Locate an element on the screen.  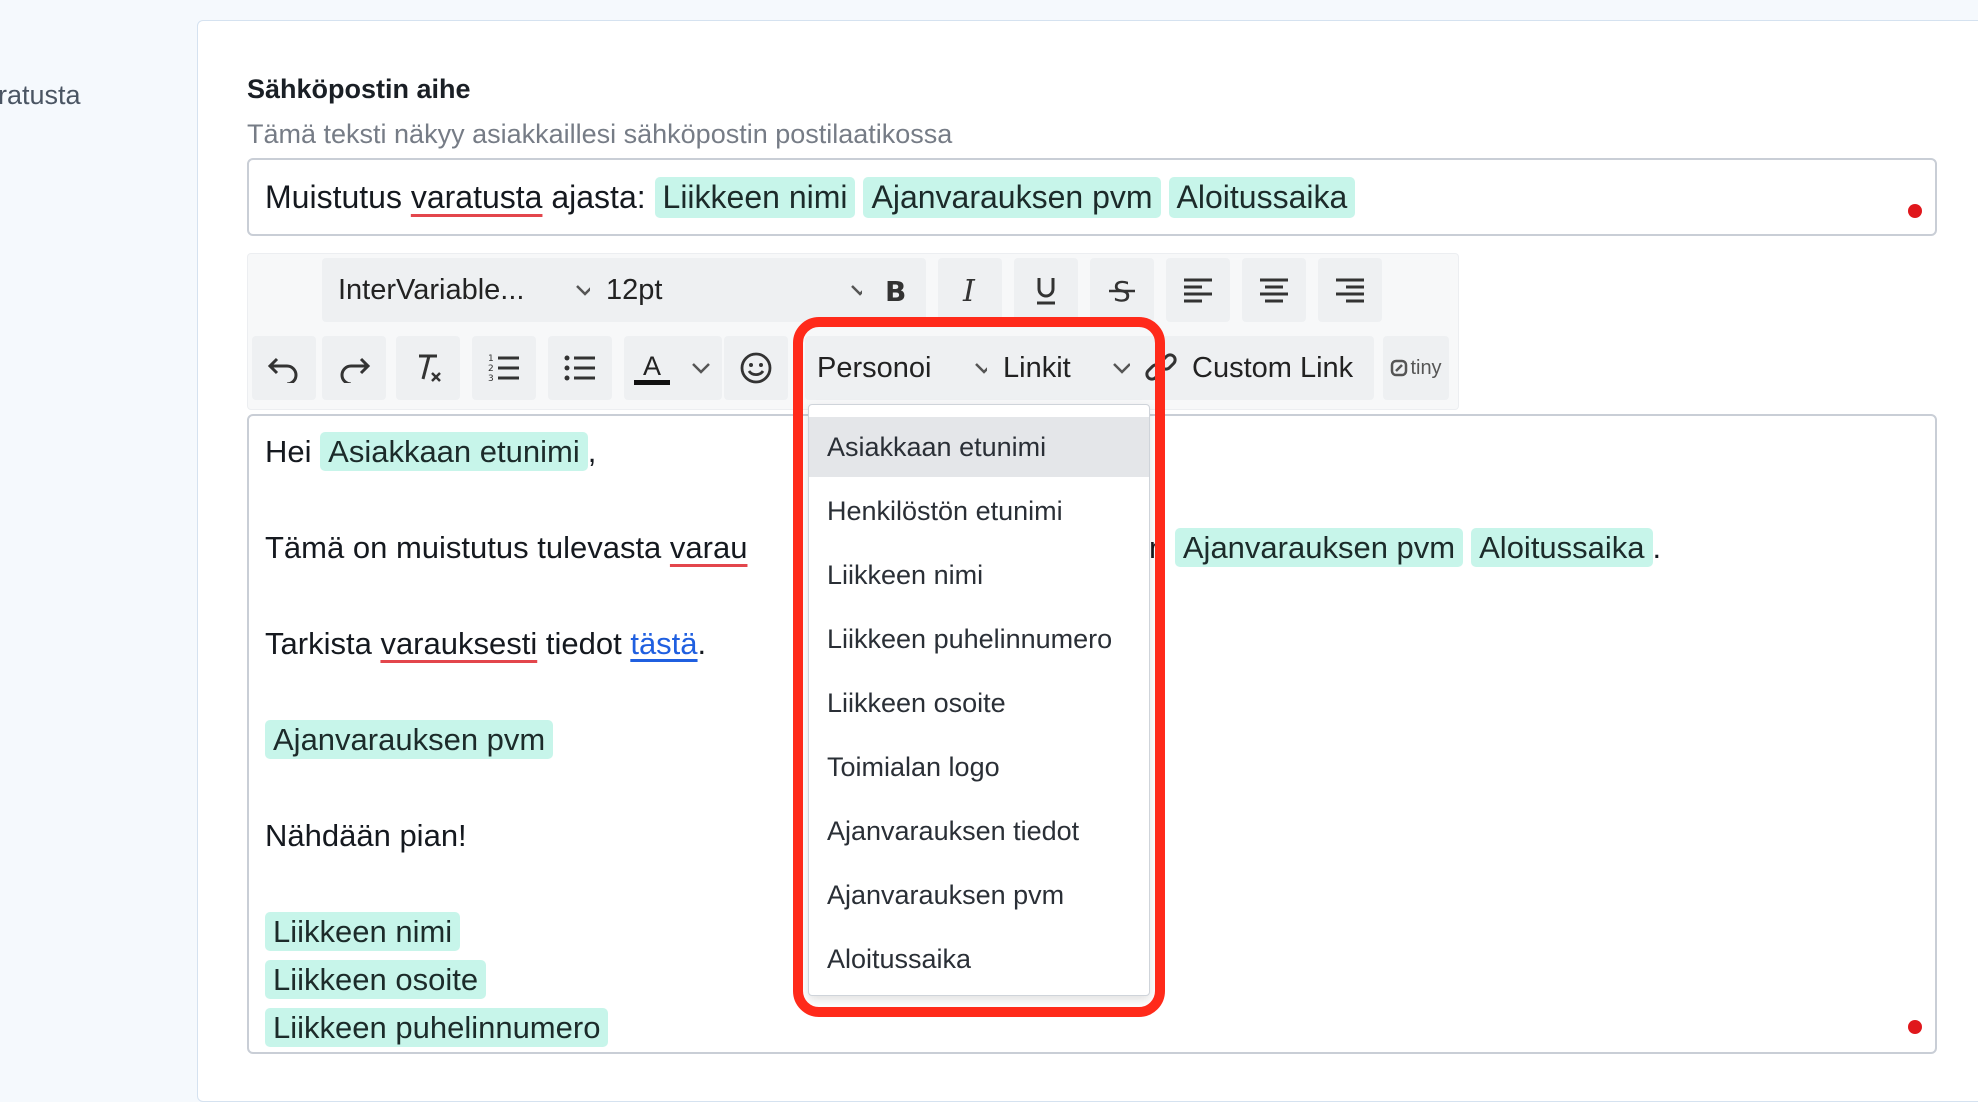
svg-text: 2 is located at coordinates (491, 369).